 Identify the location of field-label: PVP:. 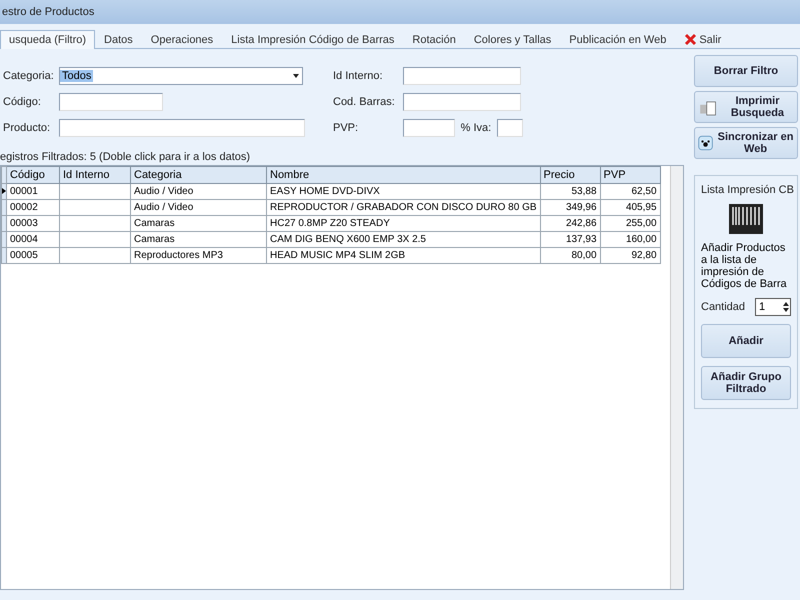
(346, 128).